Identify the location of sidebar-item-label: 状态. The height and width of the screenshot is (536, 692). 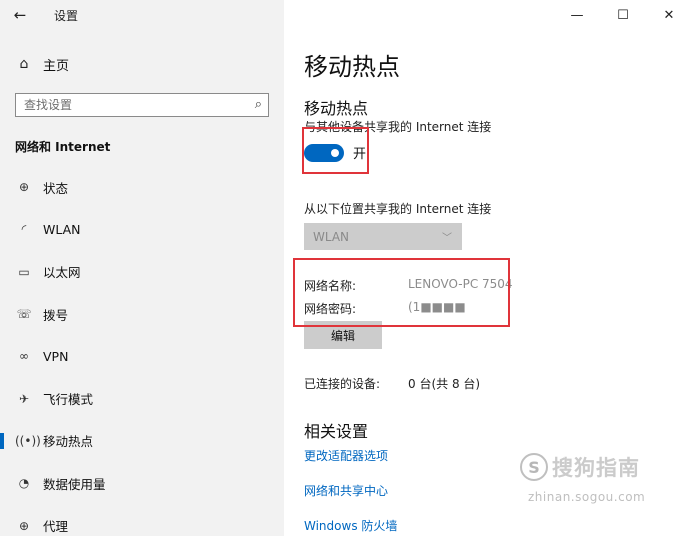
(56, 188).